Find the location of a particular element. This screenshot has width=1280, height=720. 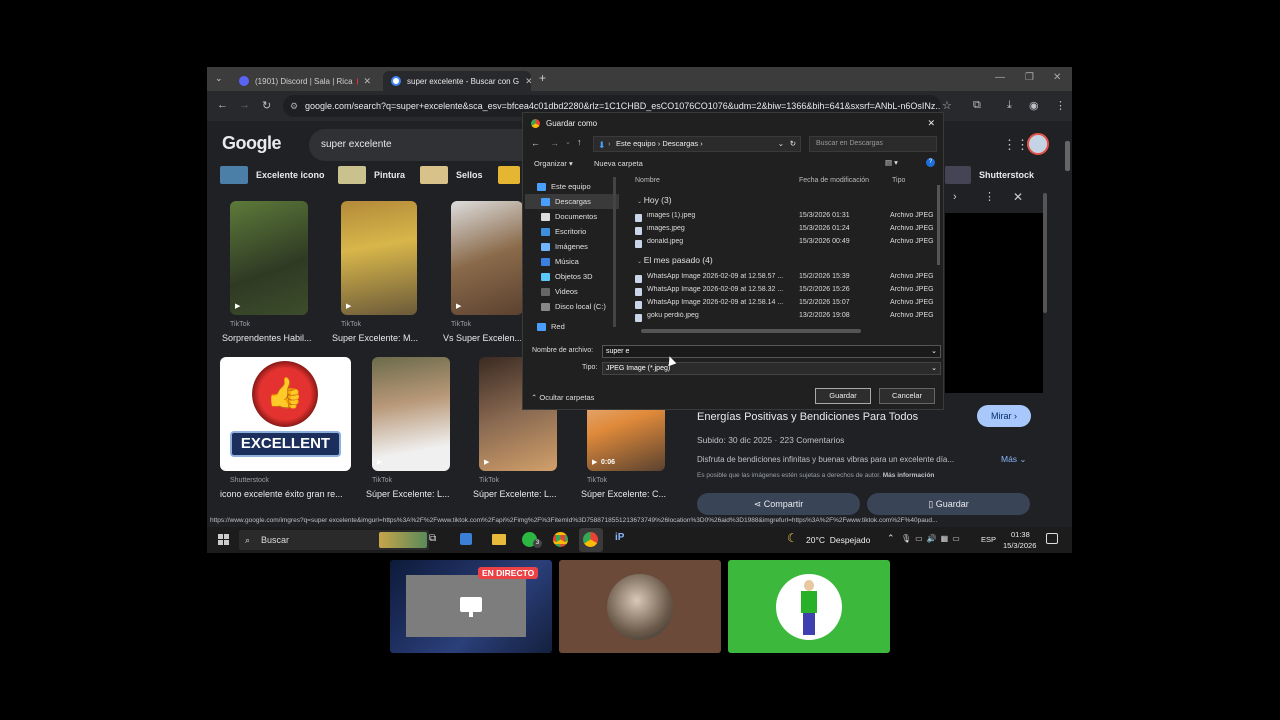

horizontal-scrollbar is located at coordinates (751, 331).